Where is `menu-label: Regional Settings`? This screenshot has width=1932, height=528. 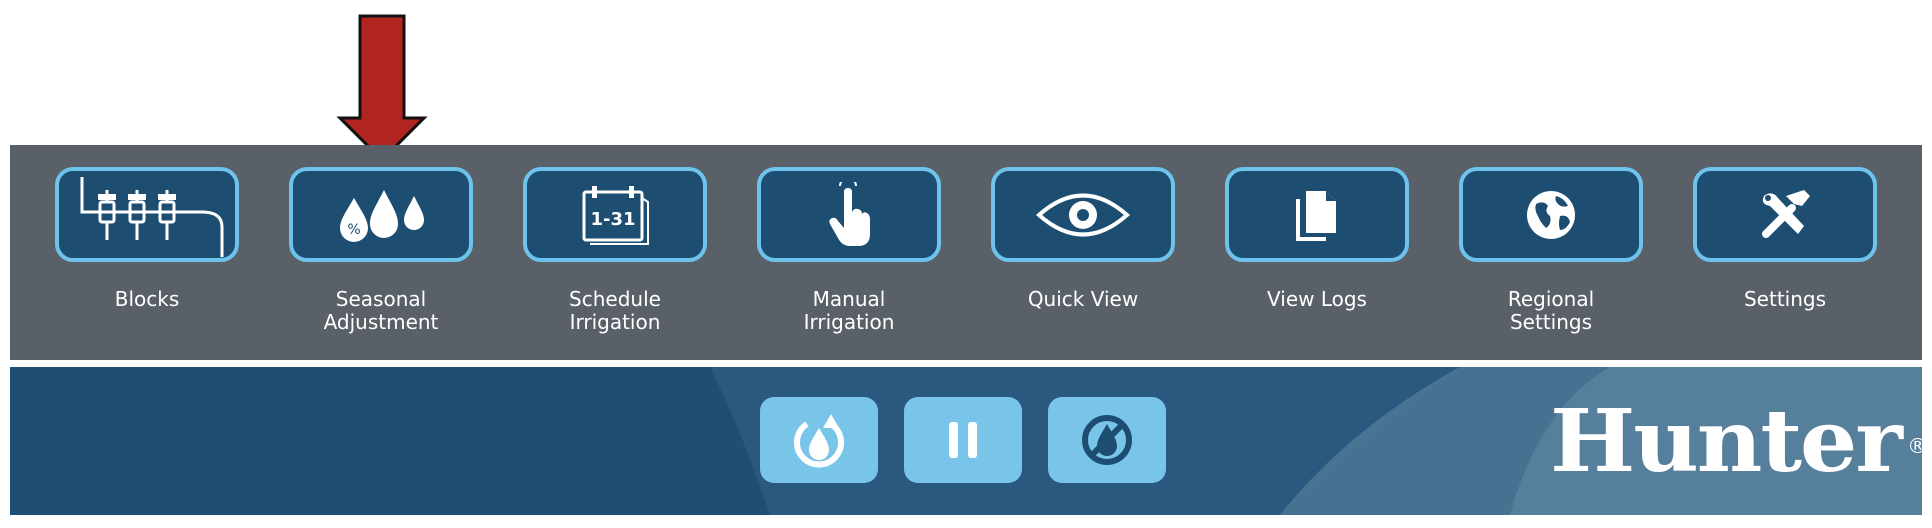
menu-label: Regional Settings is located at coordinates (1551, 310).